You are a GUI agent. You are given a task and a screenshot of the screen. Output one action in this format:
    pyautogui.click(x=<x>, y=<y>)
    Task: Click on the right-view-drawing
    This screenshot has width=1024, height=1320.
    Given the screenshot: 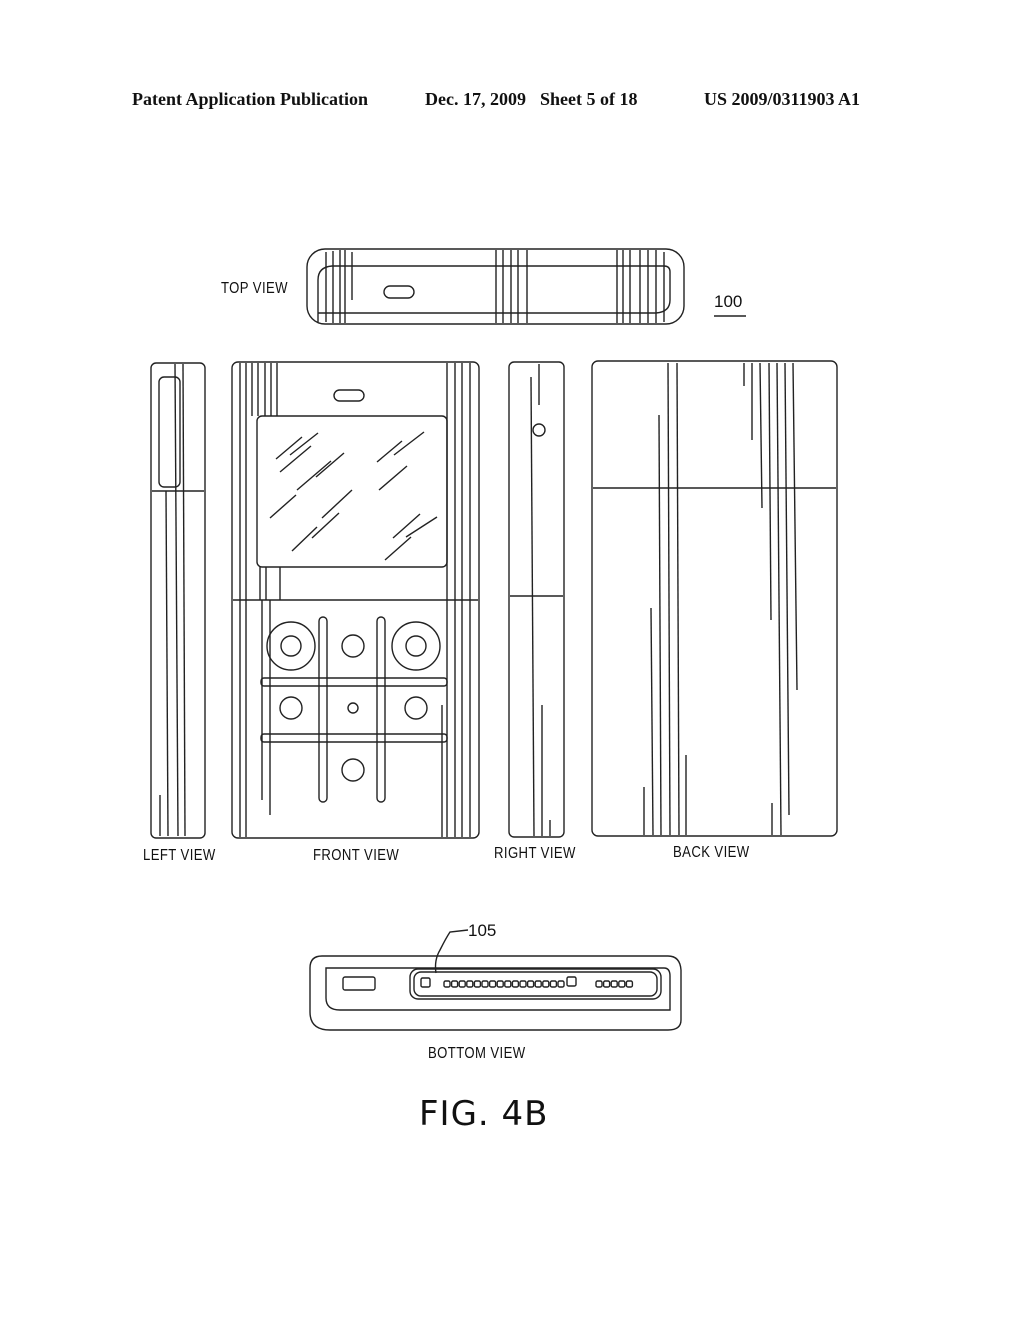 What is the action you would take?
    pyautogui.click(x=536, y=599)
    